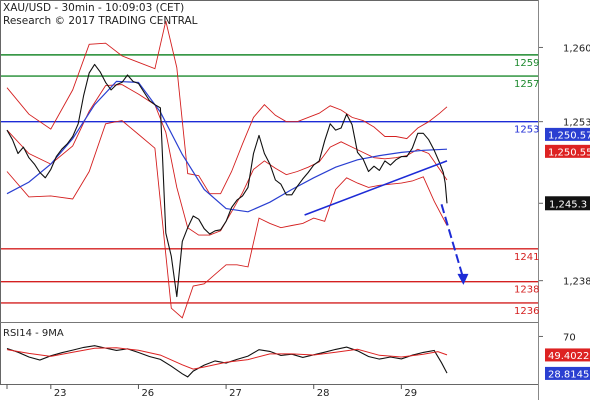  What do you see at coordinates (526, 130) in the screenshot?
I see `level-label-1253: 1253` at bounding box center [526, 130].